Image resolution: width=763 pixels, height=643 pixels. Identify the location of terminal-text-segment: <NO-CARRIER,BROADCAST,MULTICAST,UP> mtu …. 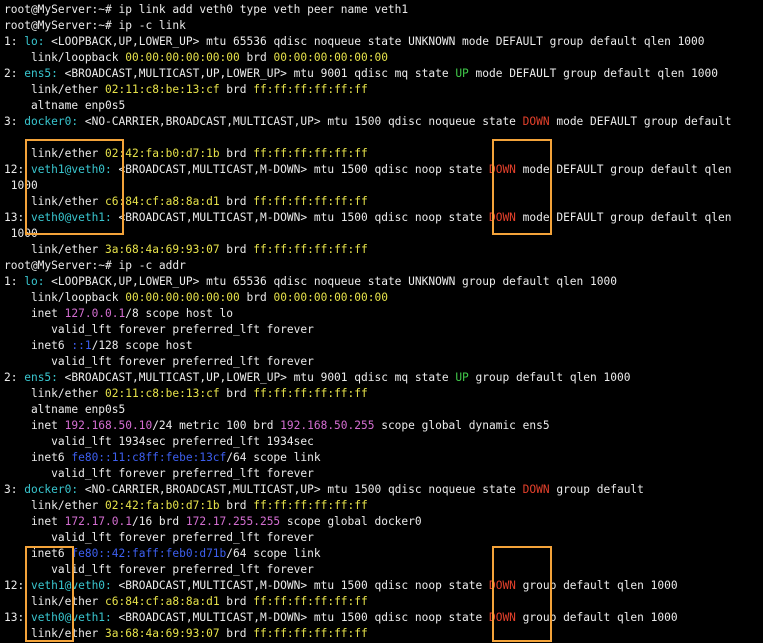
(300, 489).